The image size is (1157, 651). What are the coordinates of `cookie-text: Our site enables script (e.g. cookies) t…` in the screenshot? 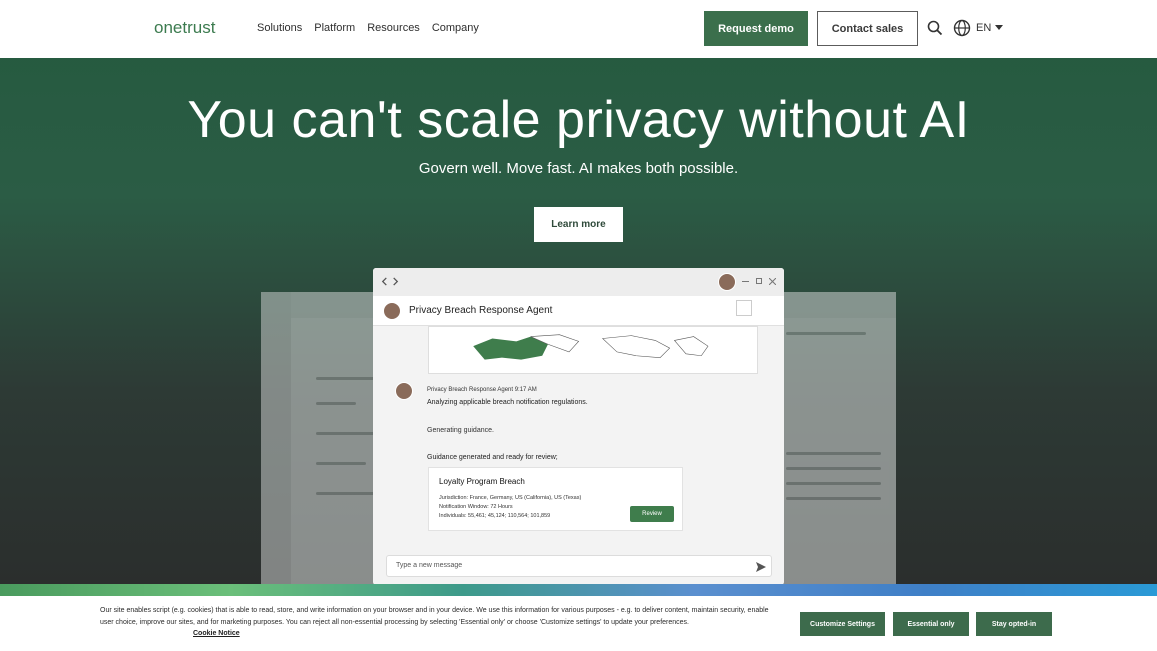 It's located at (434, 616).